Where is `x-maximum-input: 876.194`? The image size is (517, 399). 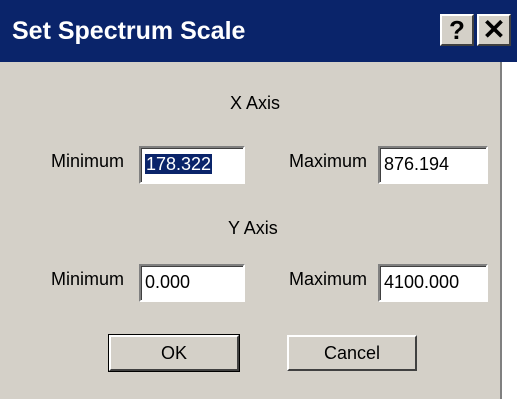 x-maximum-input: 876.194 is located at coordinates (433, 165).